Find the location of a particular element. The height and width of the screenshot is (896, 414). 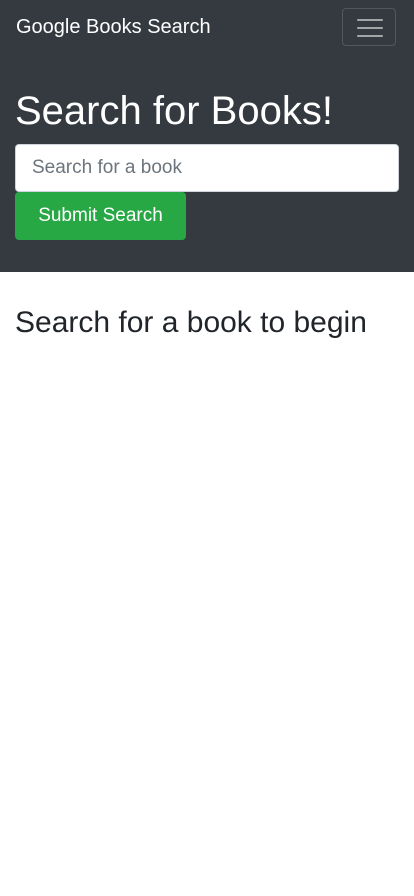

hamburger-menu-icon is located at coordinates (370, 28).